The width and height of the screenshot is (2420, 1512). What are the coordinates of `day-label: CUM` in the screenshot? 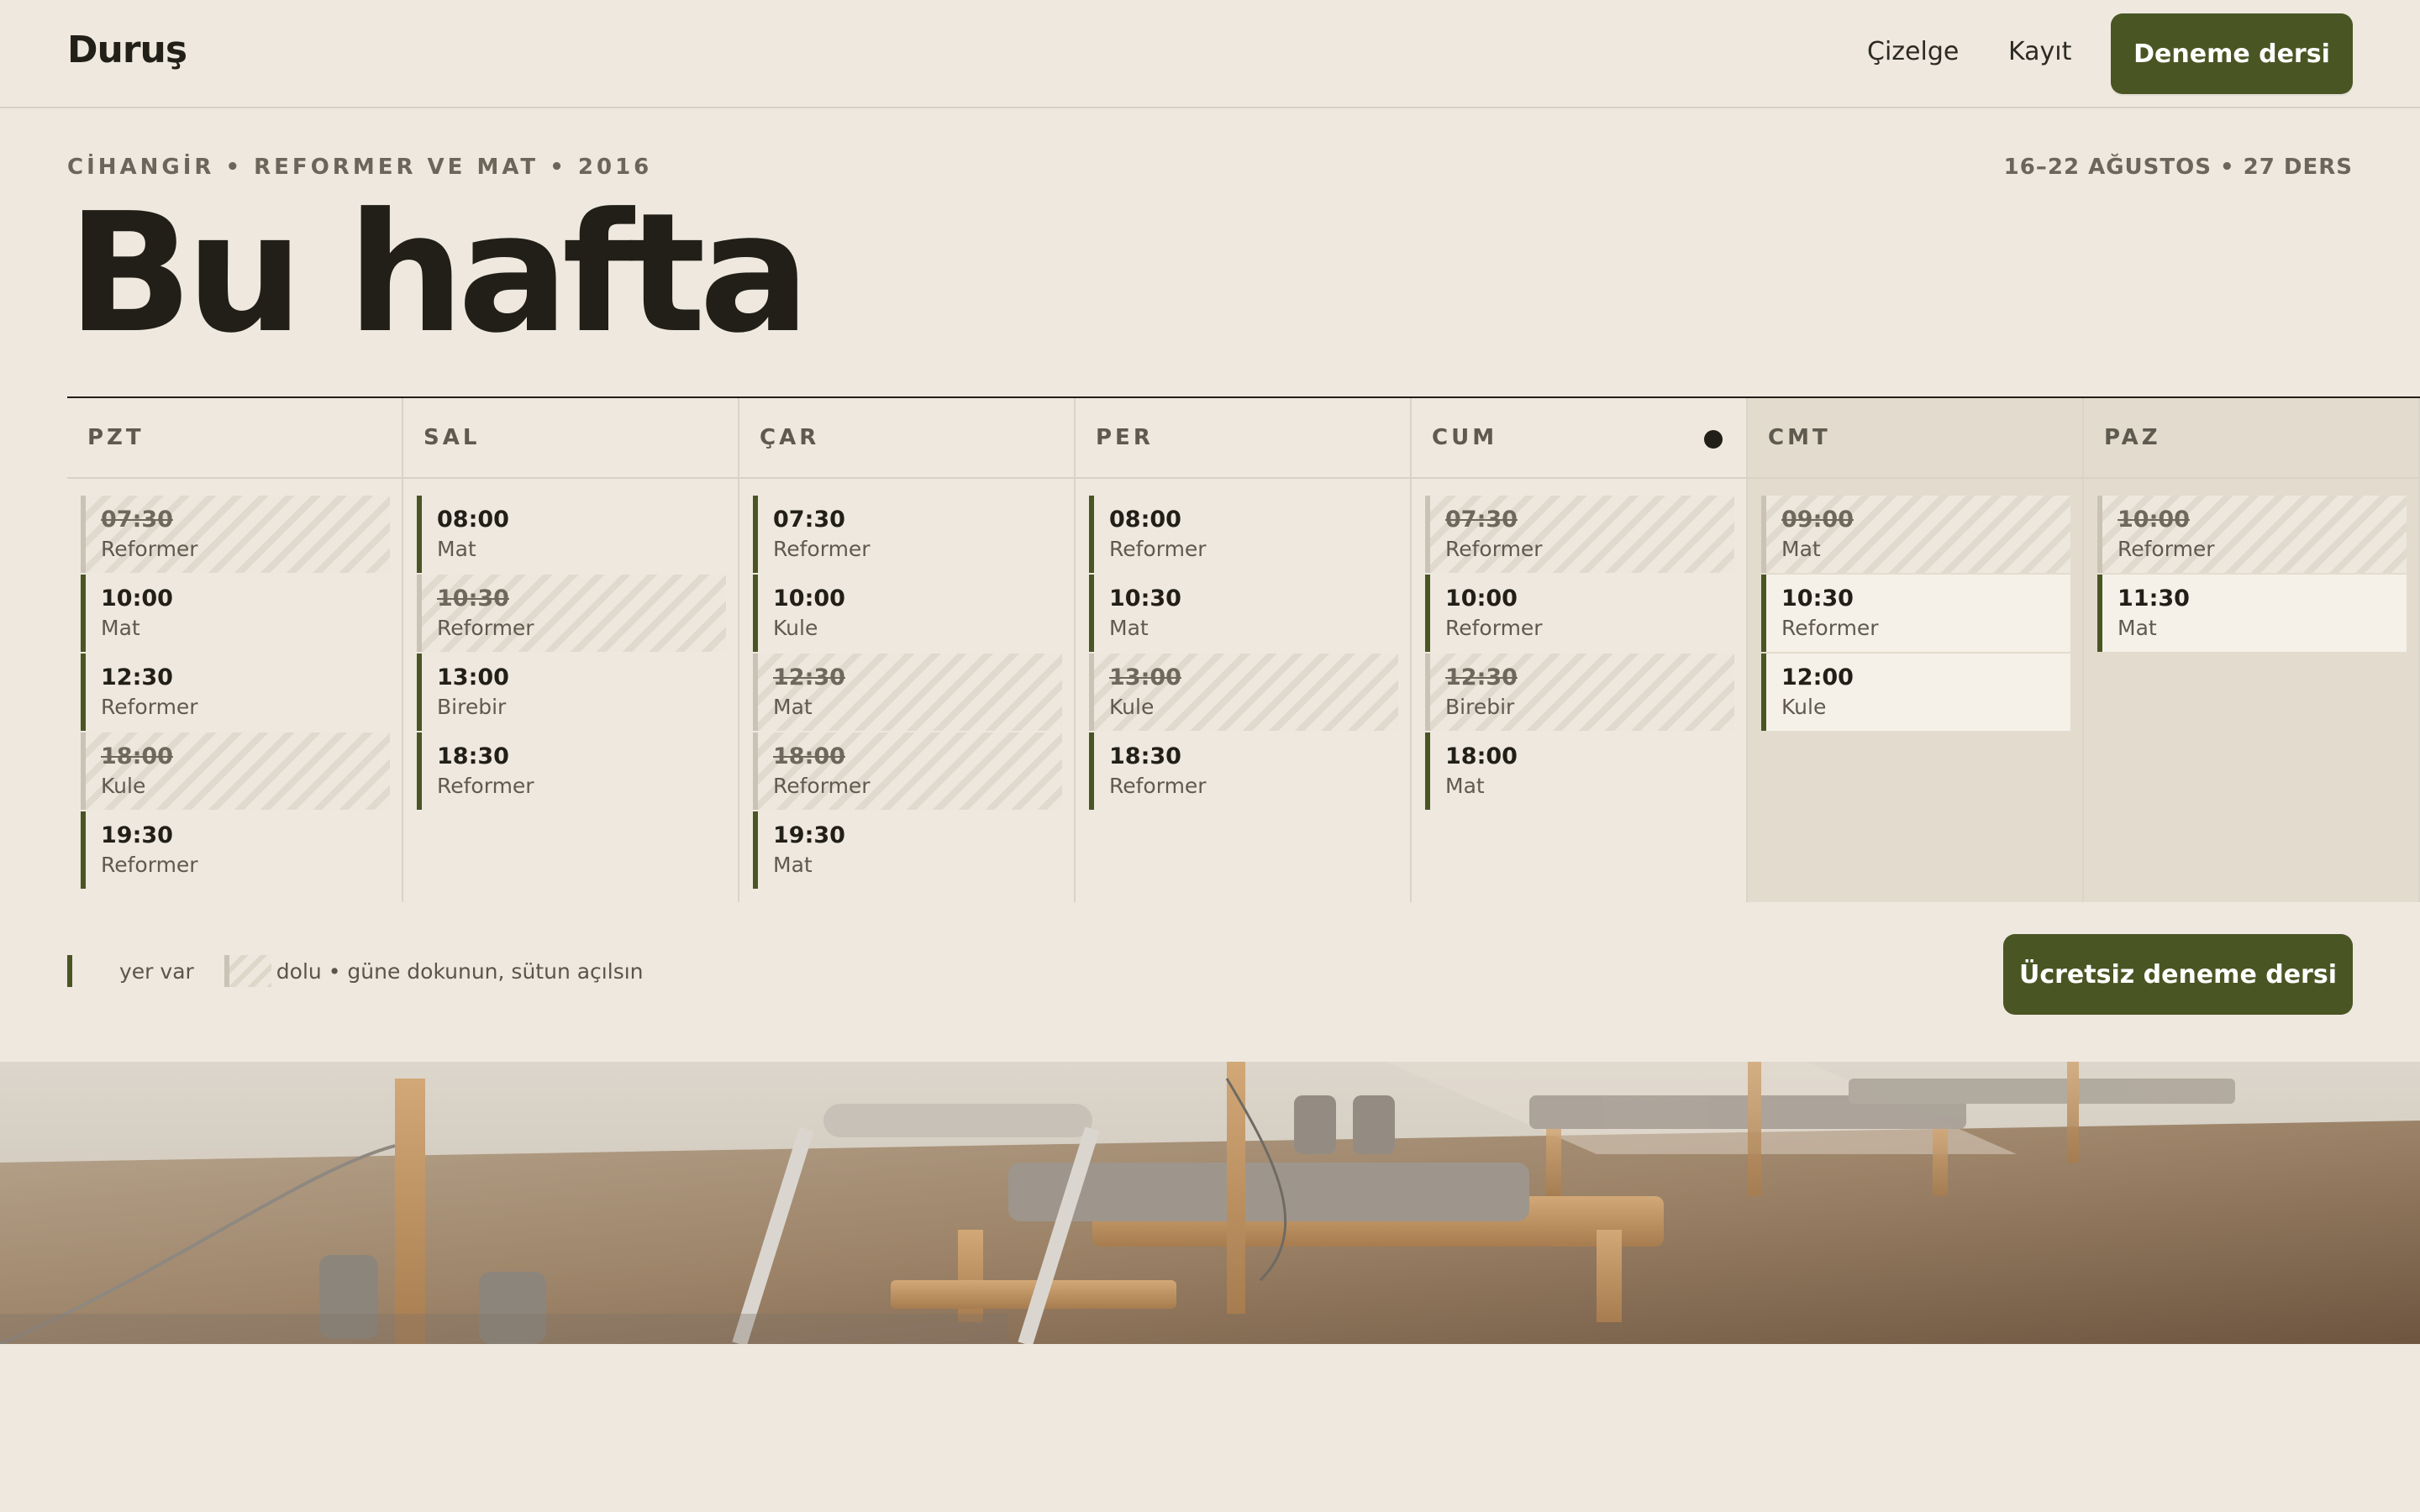 It's located at (1465, 437).